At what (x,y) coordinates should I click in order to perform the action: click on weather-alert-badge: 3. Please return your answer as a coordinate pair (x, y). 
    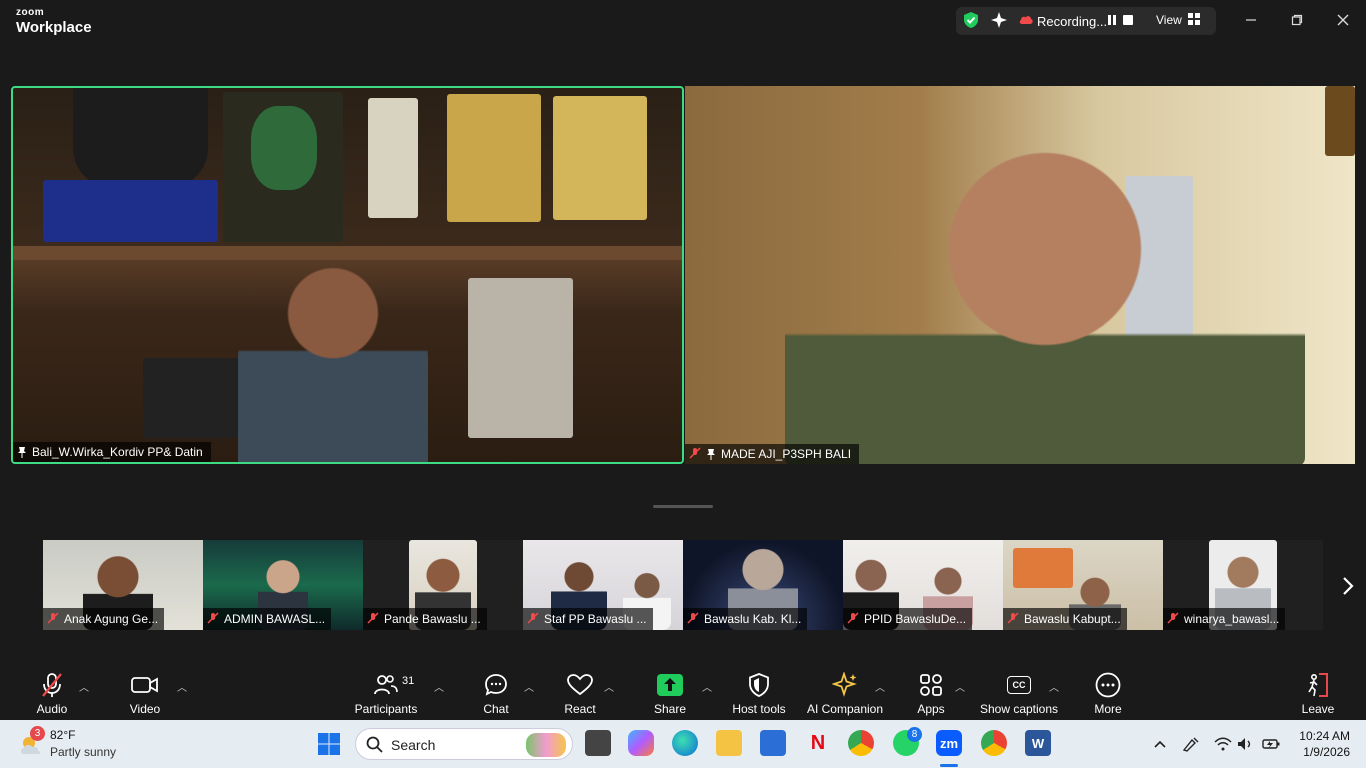
    Looking at the image, I should click on (37, 733).